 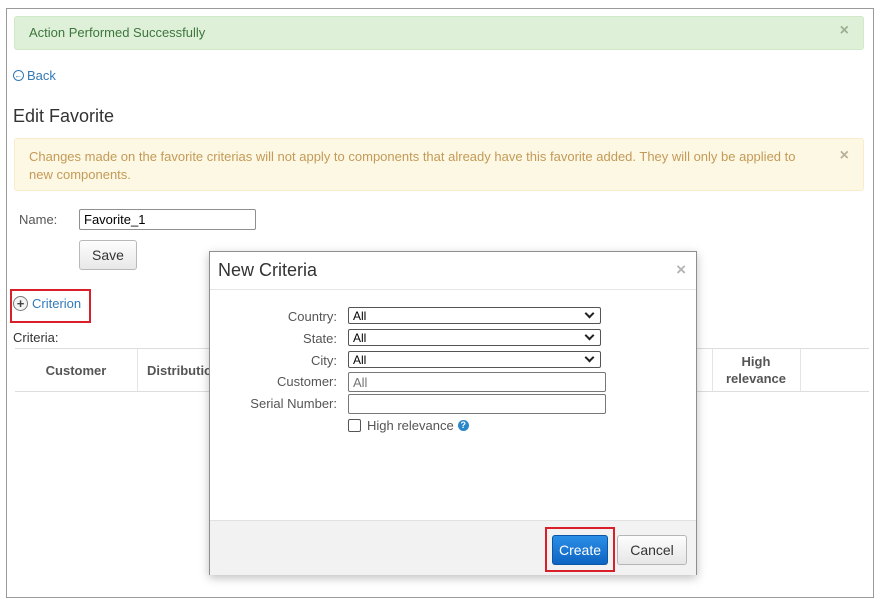 I want to click on modal-title: New Criteria, so click(x=268, y=270).